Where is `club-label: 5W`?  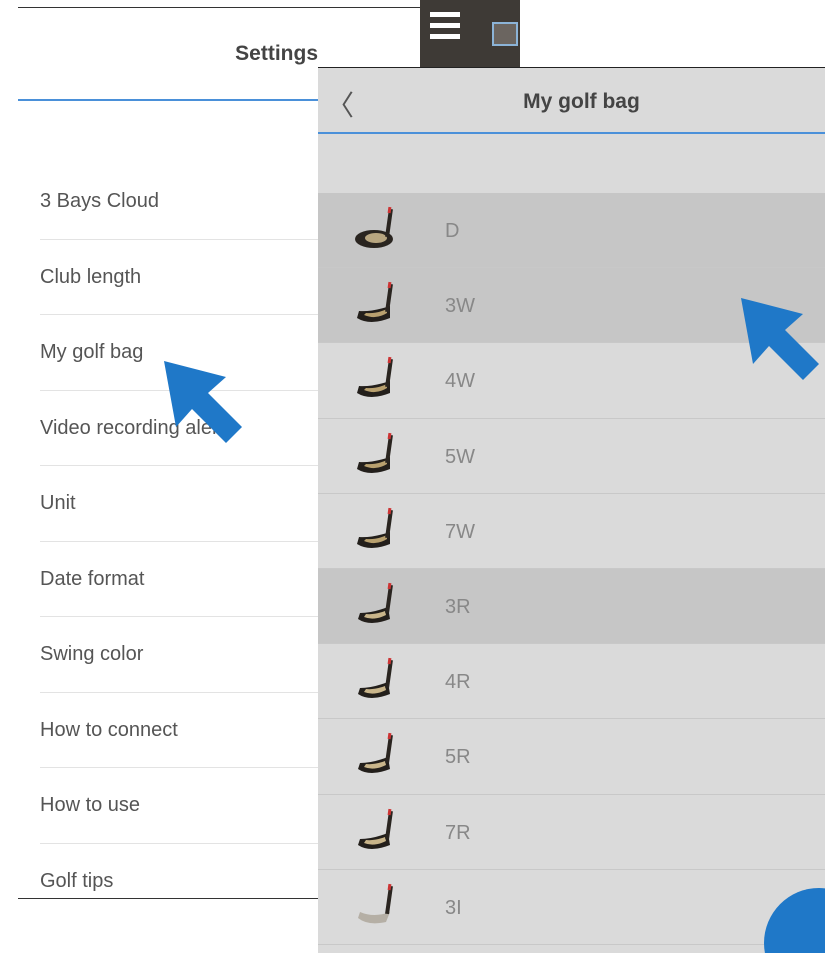 club-label: 5W is located at coordinates (460, 456).